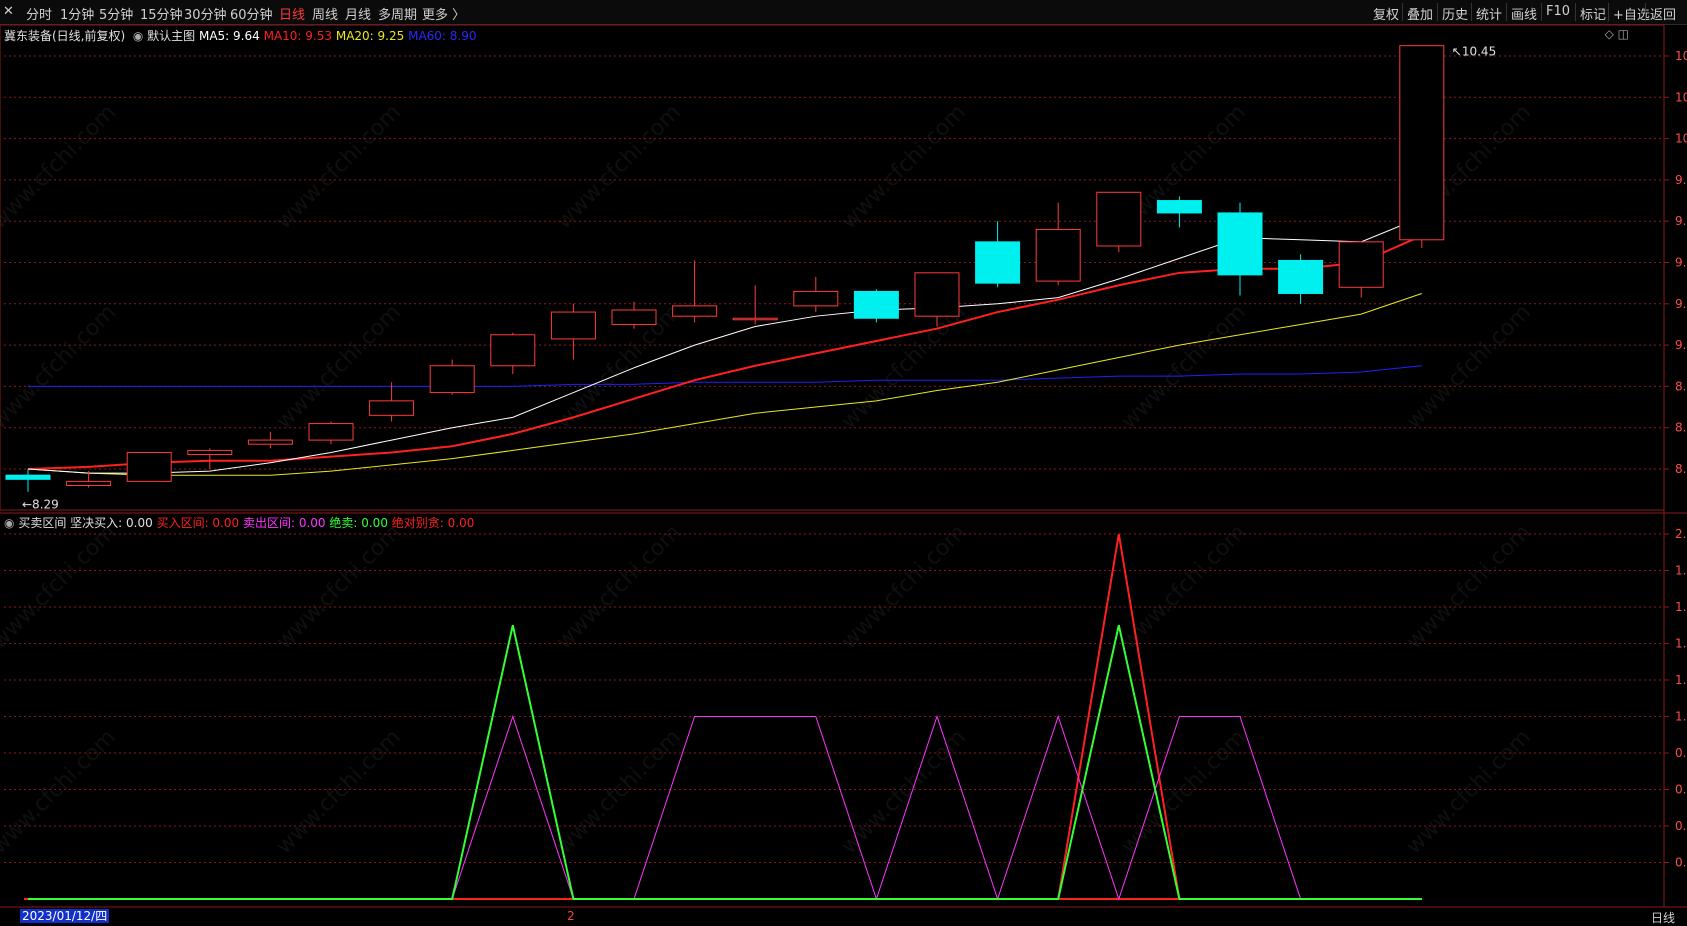  Describe the element at coordinates (1617, 34) in the screenshot. I see `panel-controls: ◇ ◫` at that location.